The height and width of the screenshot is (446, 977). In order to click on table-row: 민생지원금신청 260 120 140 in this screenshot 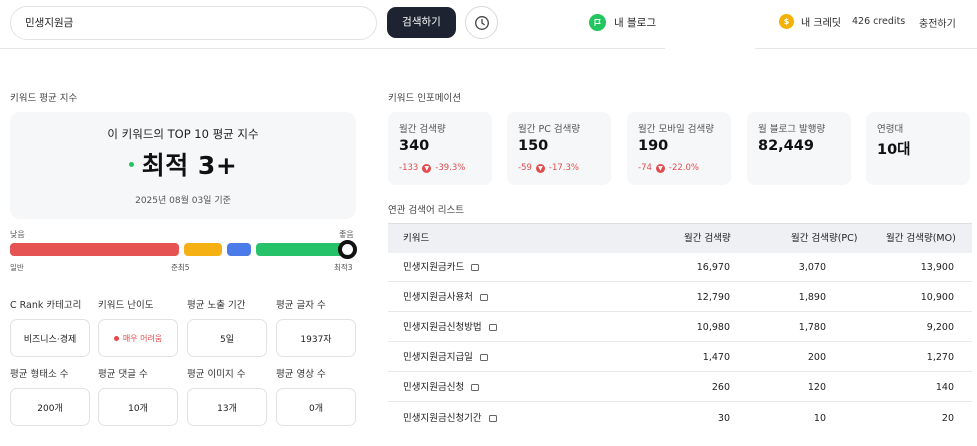, I will do `click(680, 387)`.